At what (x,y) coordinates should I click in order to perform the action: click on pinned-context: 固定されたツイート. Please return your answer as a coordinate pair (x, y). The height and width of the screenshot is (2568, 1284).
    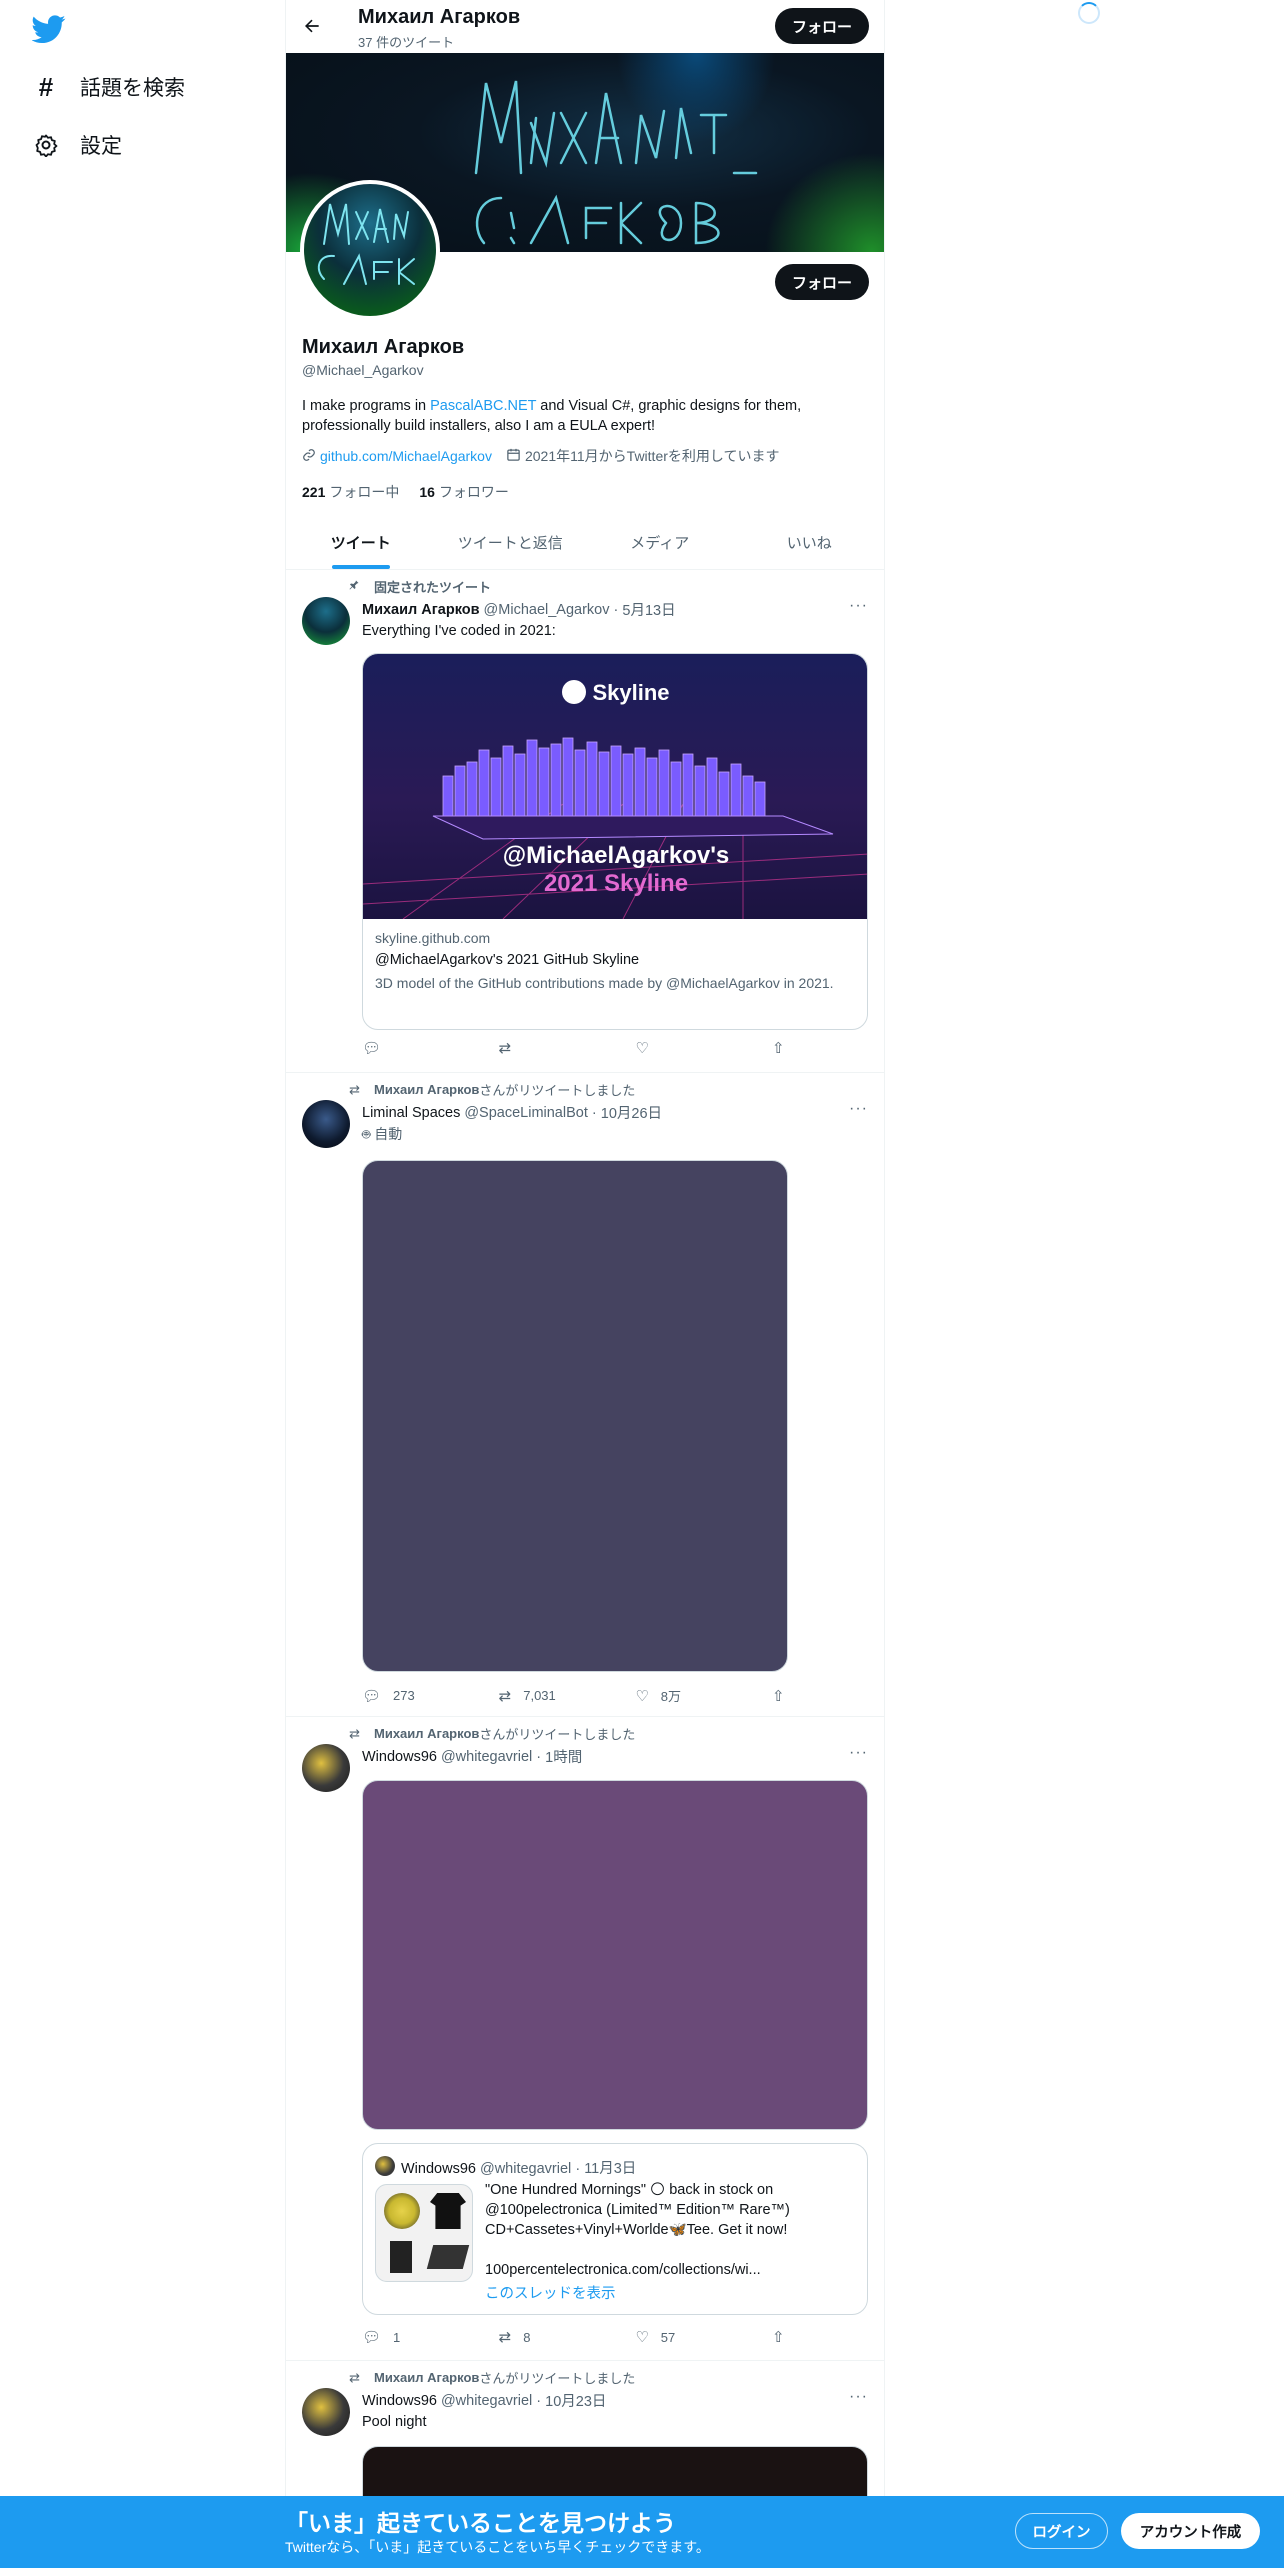
    Looking at the image, I should click on (411, 586).